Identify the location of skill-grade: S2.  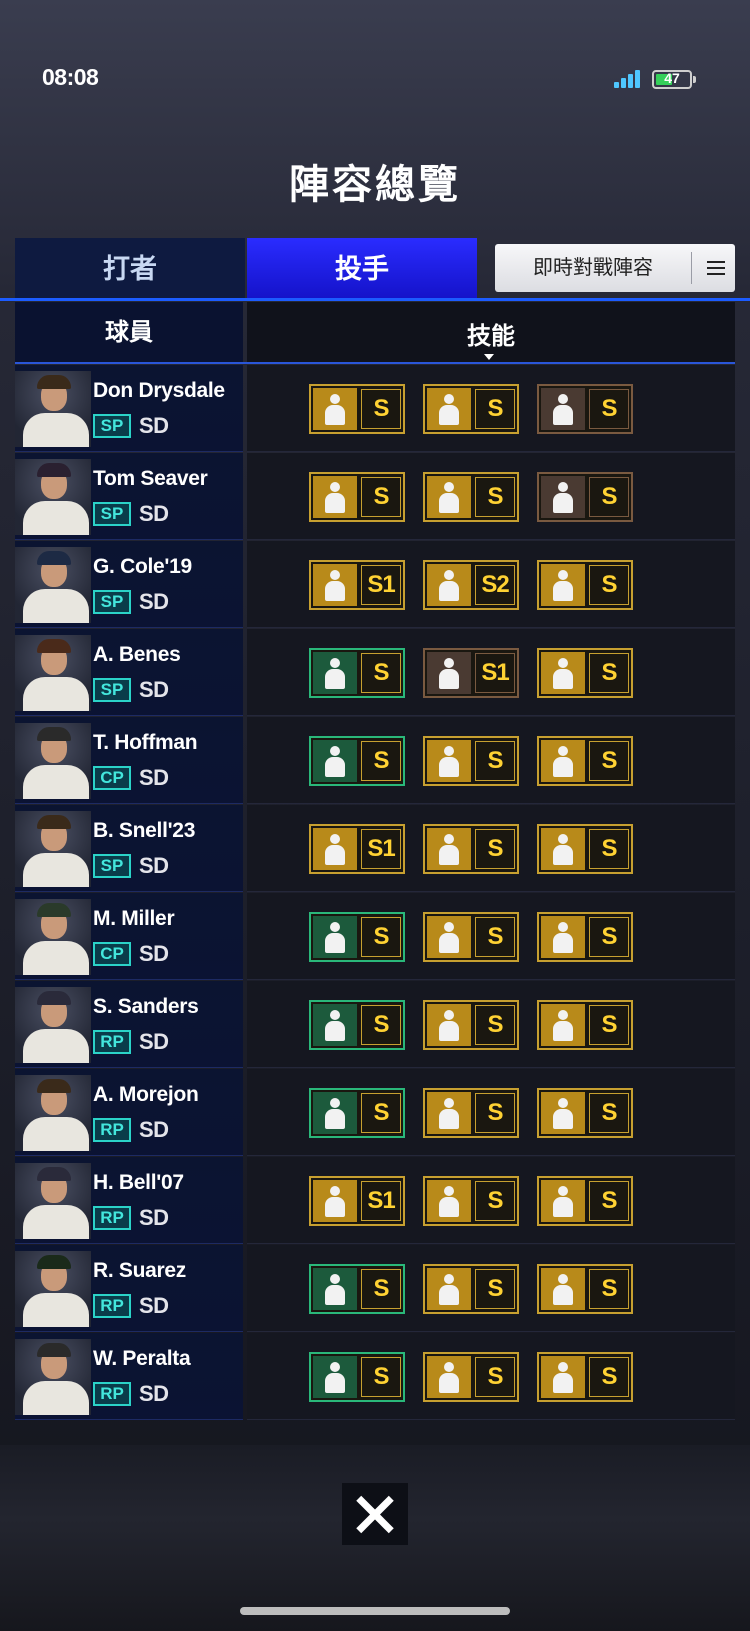
(495, 585).